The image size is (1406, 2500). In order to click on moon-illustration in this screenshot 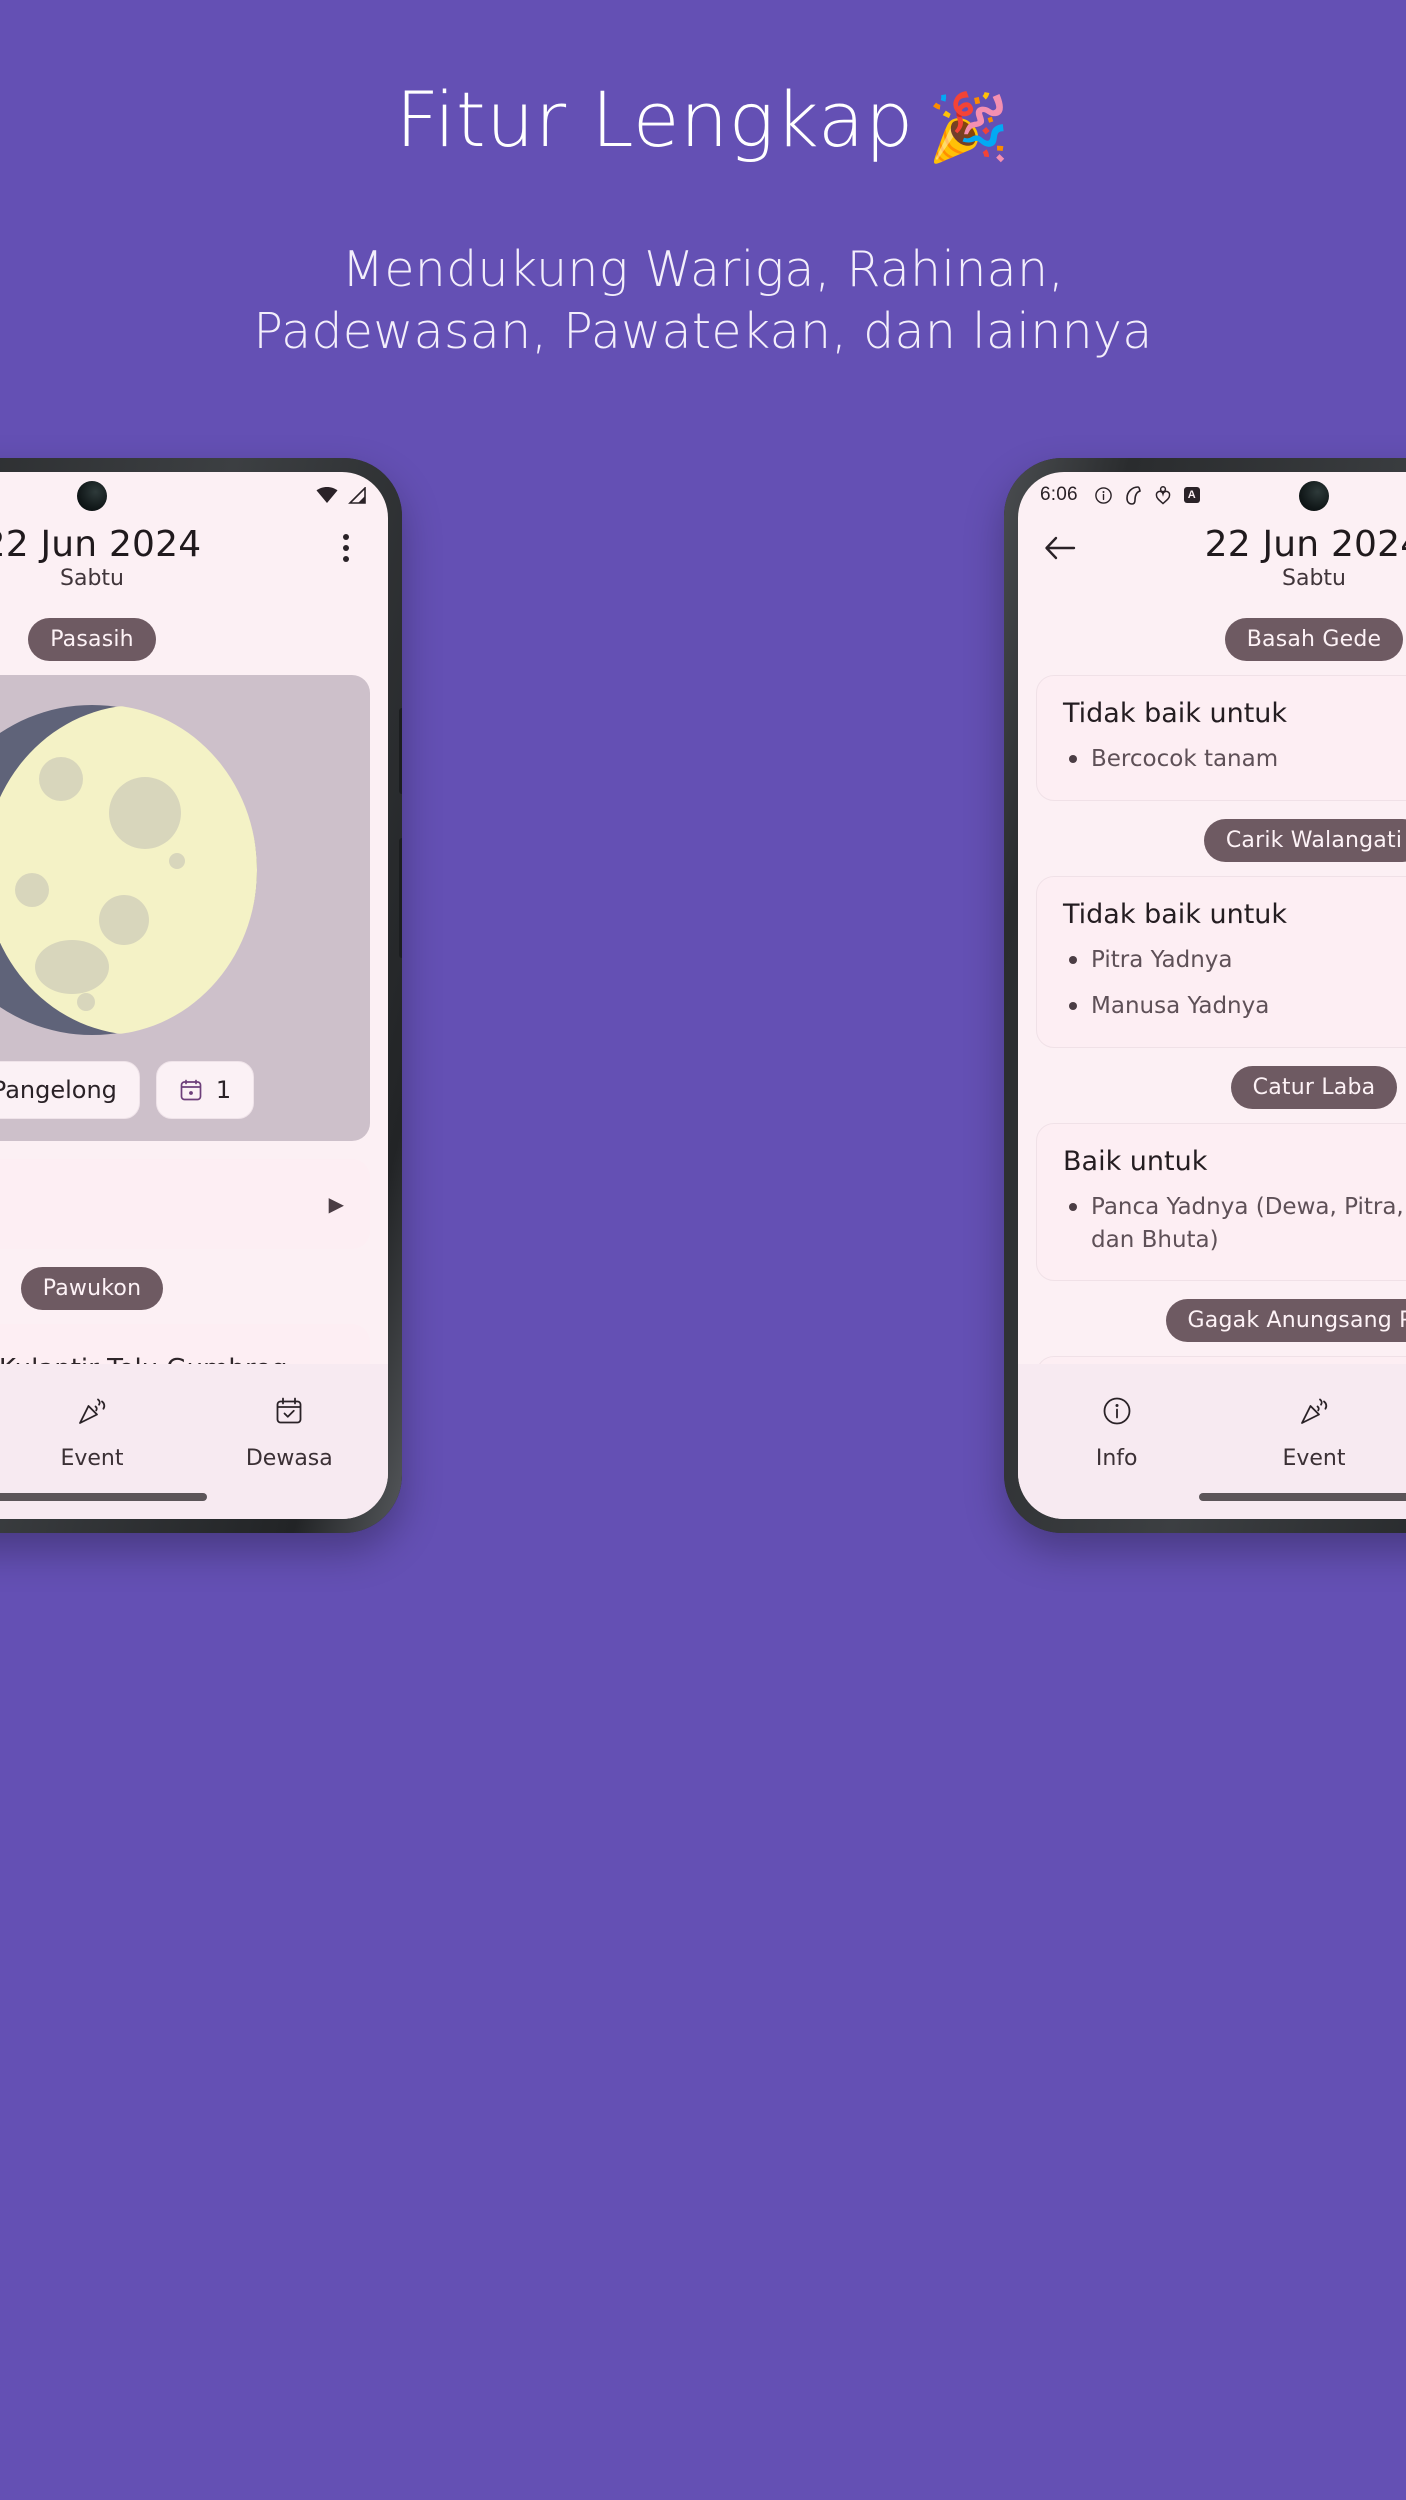, I will do `click(128, 870)`.